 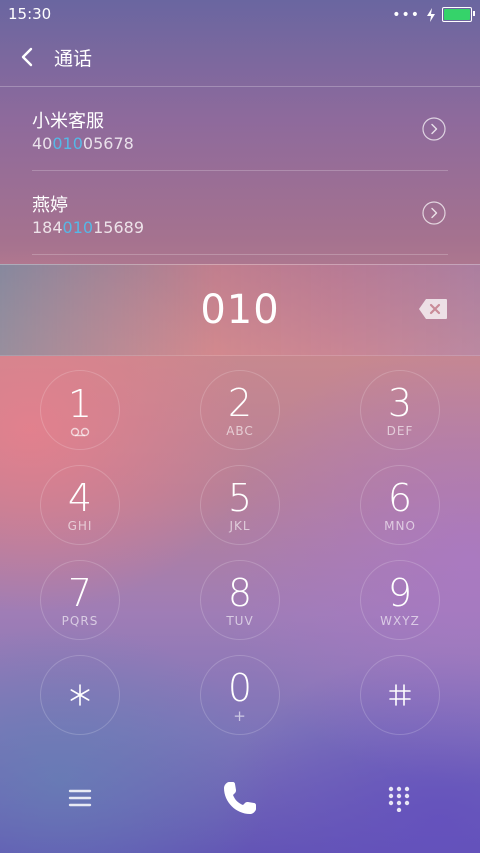 I want to click on key-9: 9 WXYZ, so click(x=400, y=600).